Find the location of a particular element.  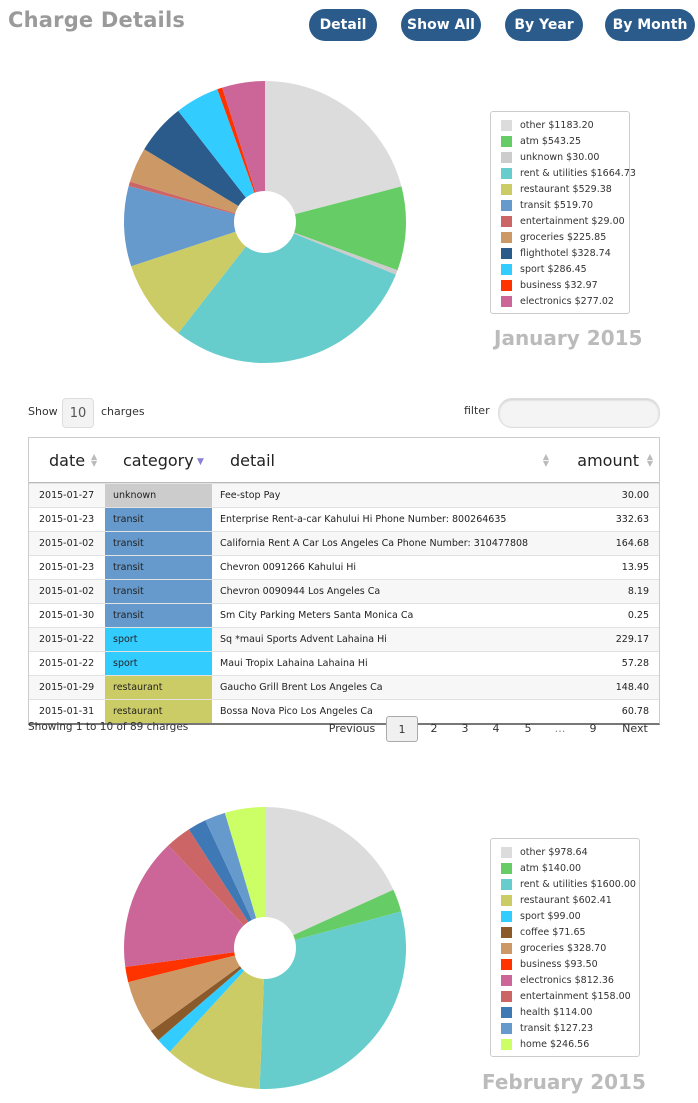

column-detail: detail ▲ ▼ is located at coordinates (385, 460).